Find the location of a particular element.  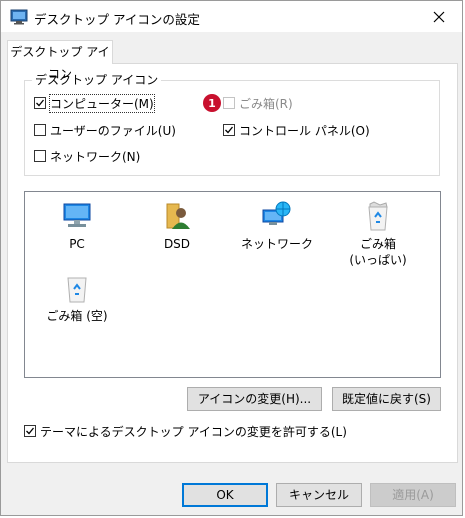

item-label: ごみ箱 (空) is located at coordinates (77, 316).